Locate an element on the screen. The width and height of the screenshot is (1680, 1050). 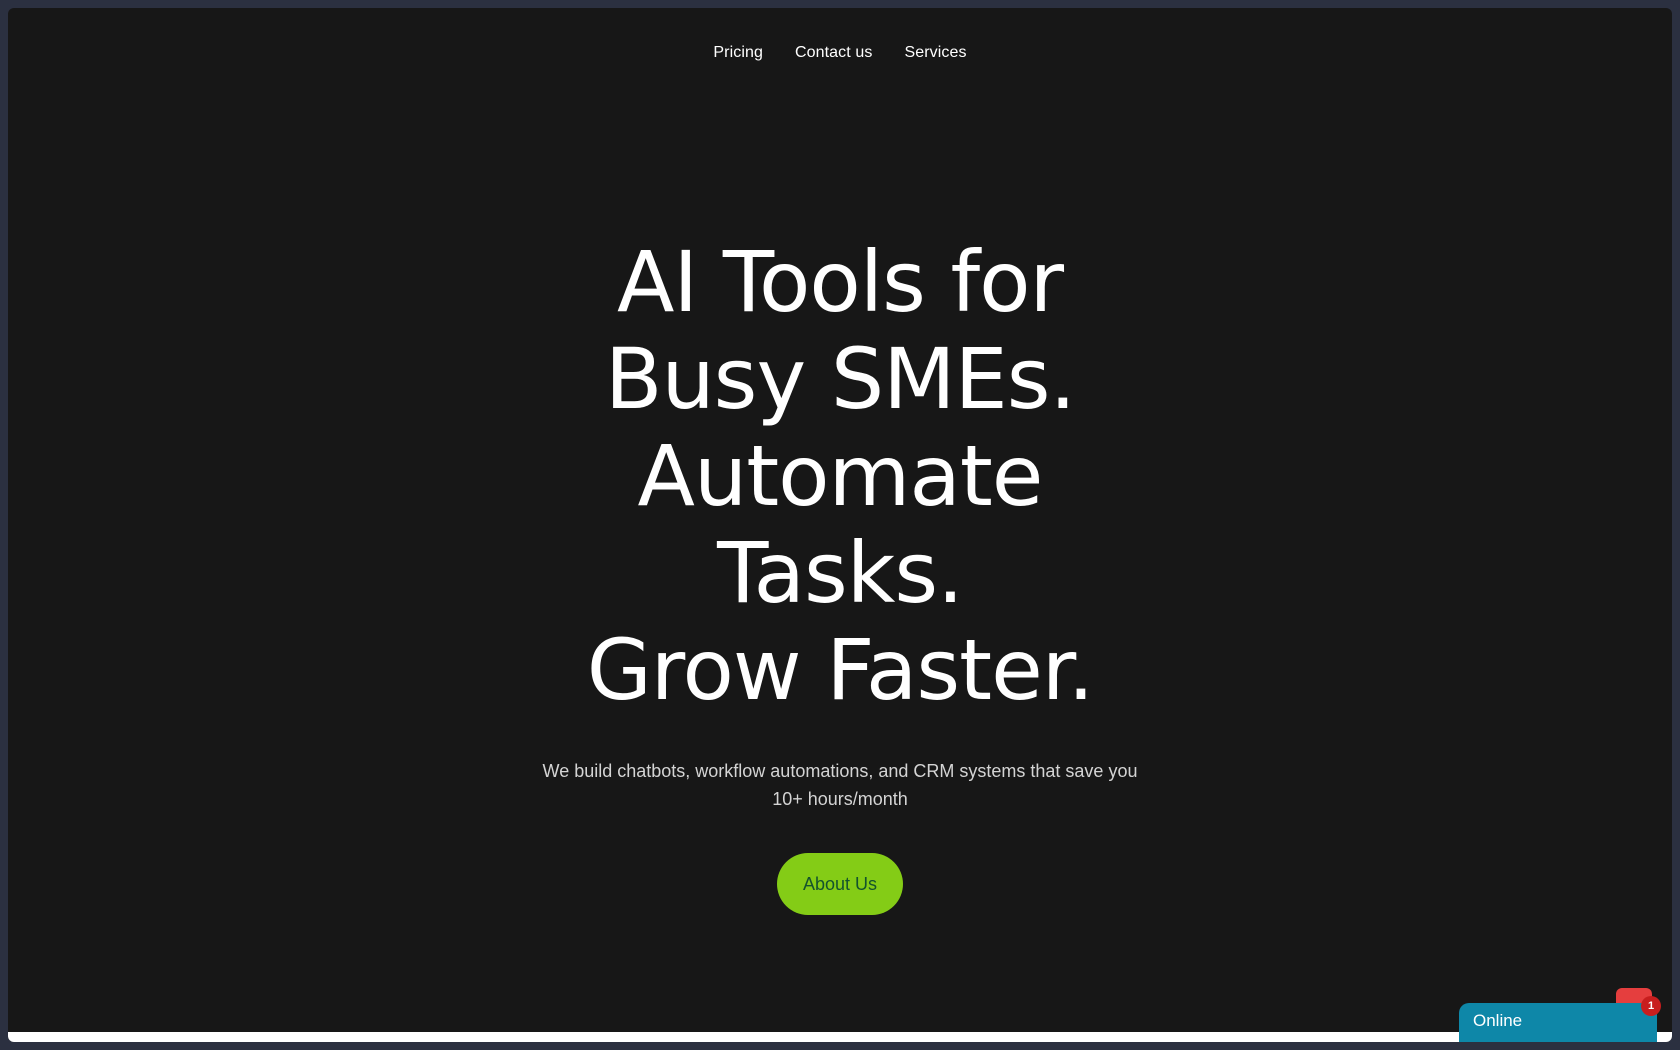
top-nav: Pricing Contact us Services is located at coordinates (840, 53).